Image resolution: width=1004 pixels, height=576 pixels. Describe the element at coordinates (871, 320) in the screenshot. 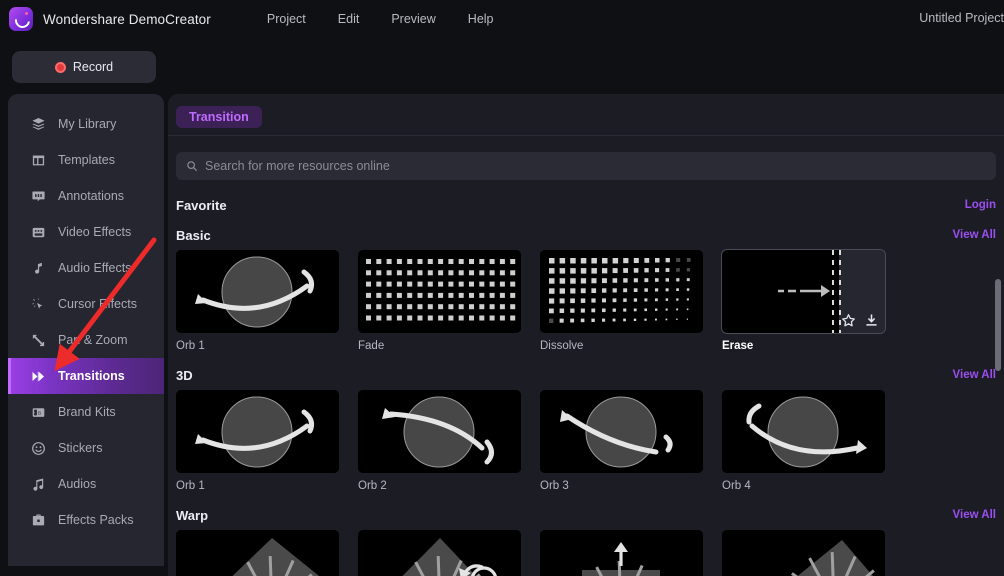

I see `download-icon` at that location.